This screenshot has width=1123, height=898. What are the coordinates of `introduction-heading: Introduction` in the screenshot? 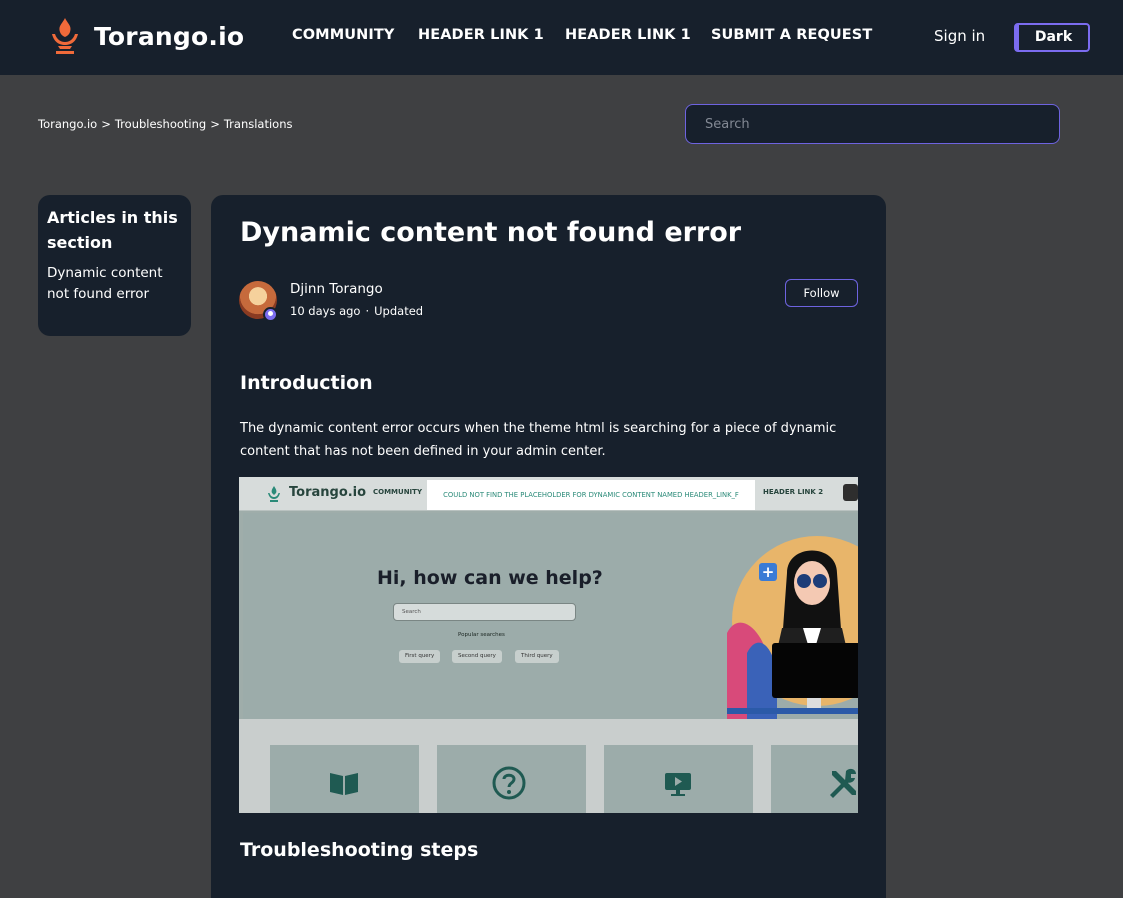 It's located at (306, 383).